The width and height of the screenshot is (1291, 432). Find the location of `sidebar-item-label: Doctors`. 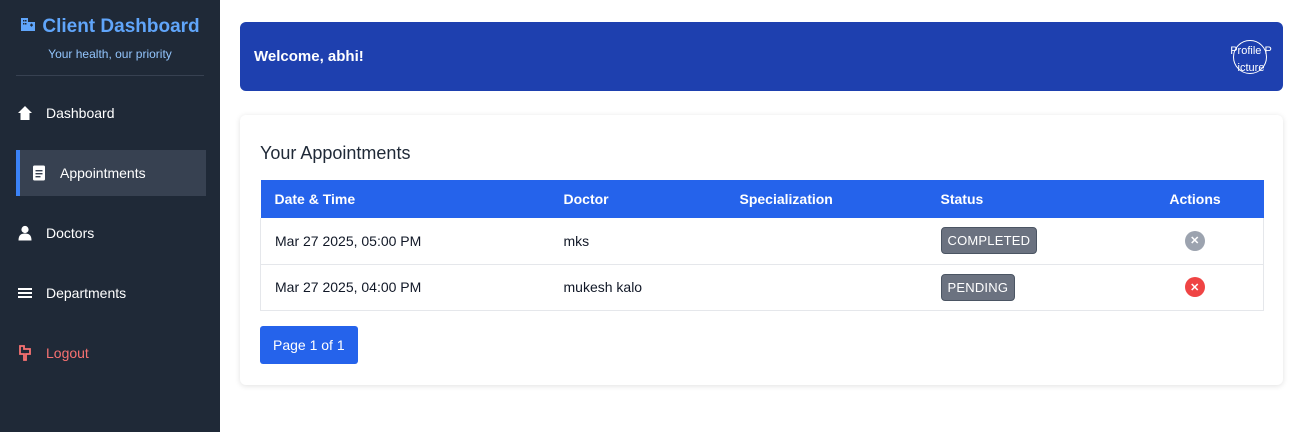

sidebar-item-label: Doctors is located at coordinates (70, 233).